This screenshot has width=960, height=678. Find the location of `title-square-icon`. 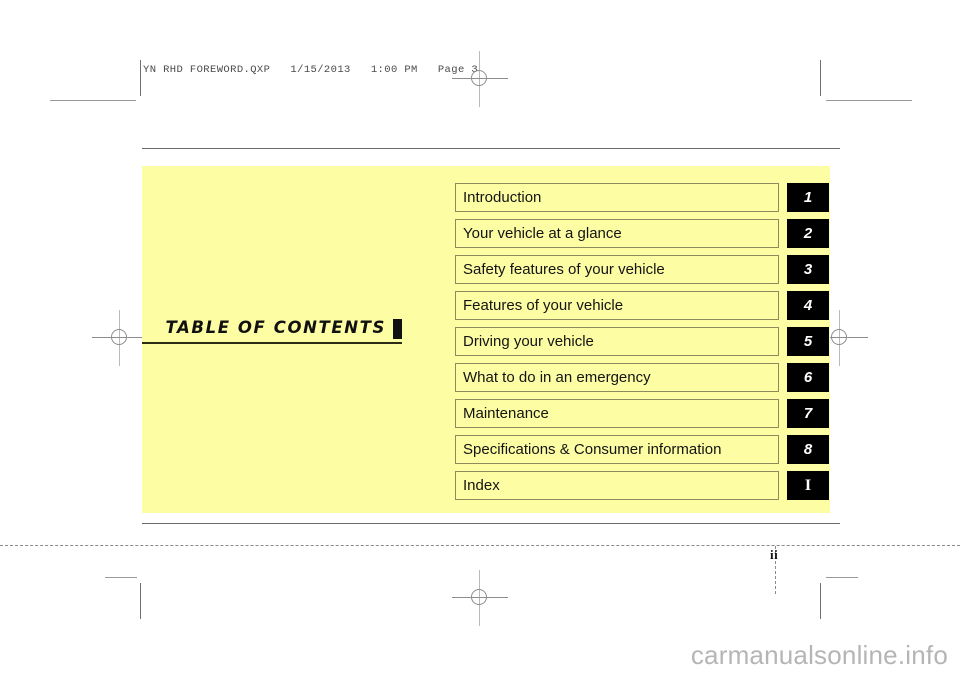

title-square-icon is located at coordinates (397, 329).